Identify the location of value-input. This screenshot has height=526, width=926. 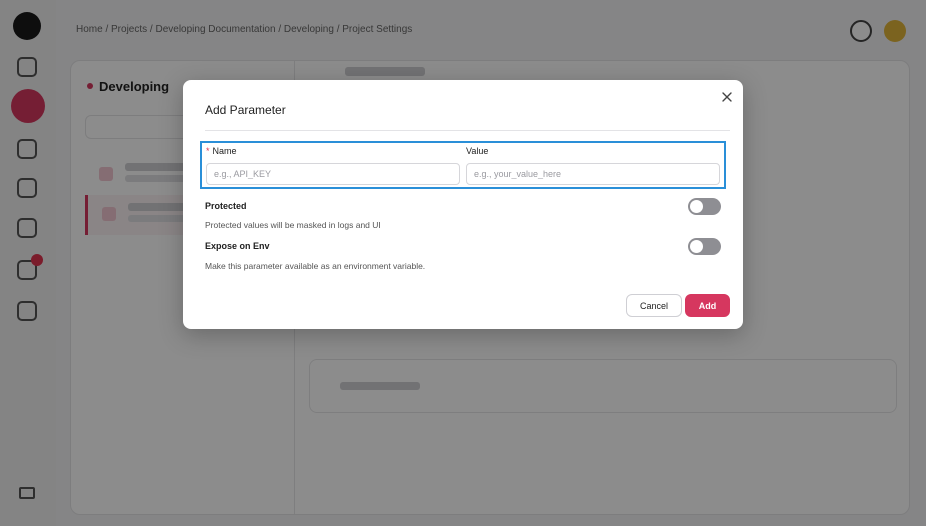
(593, 174).